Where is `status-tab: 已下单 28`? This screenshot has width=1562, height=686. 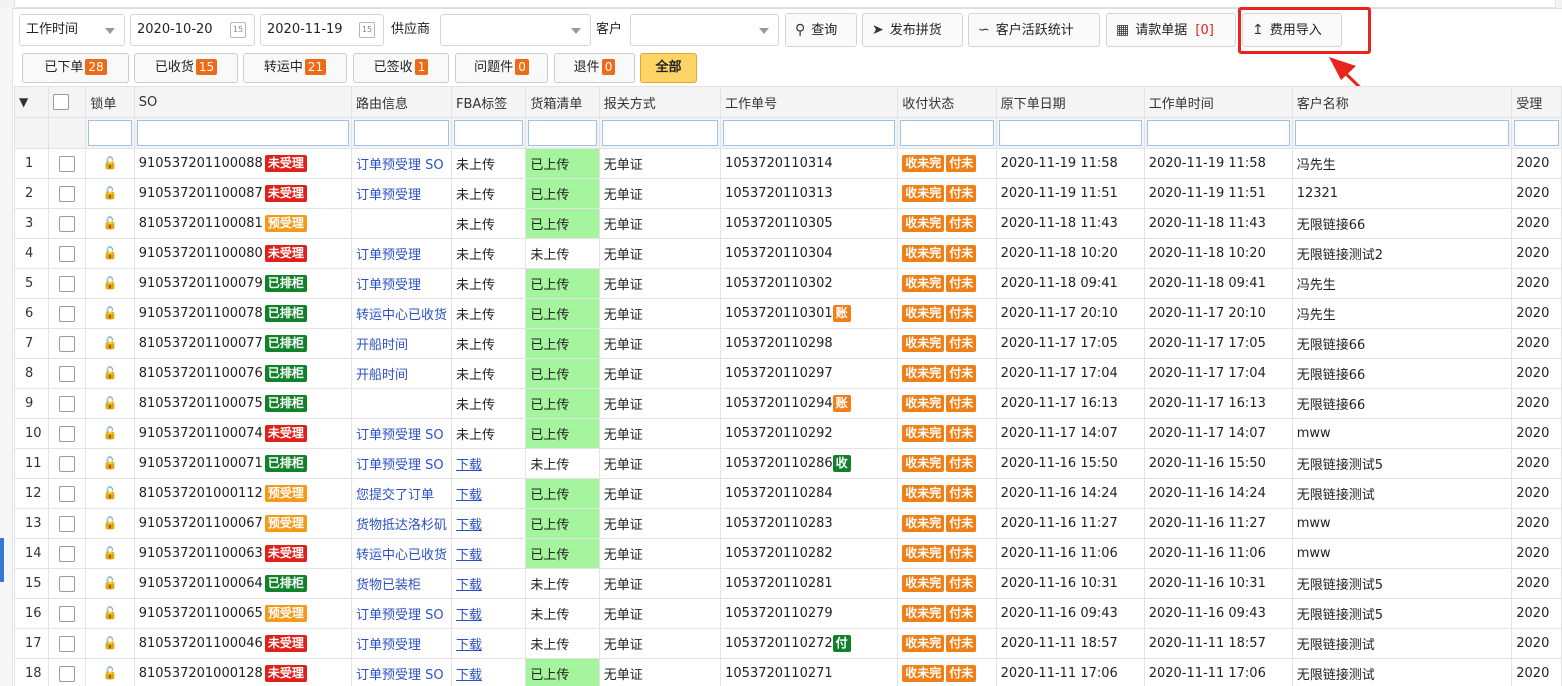 status-tab: 已下单 28 is located at coordinates (75, 68).